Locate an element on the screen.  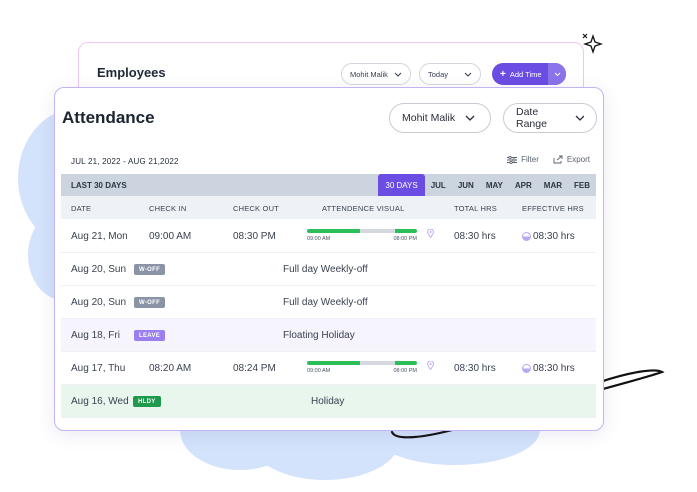
row-date: Aug 16, Wed is located at coordinates (100, 401).